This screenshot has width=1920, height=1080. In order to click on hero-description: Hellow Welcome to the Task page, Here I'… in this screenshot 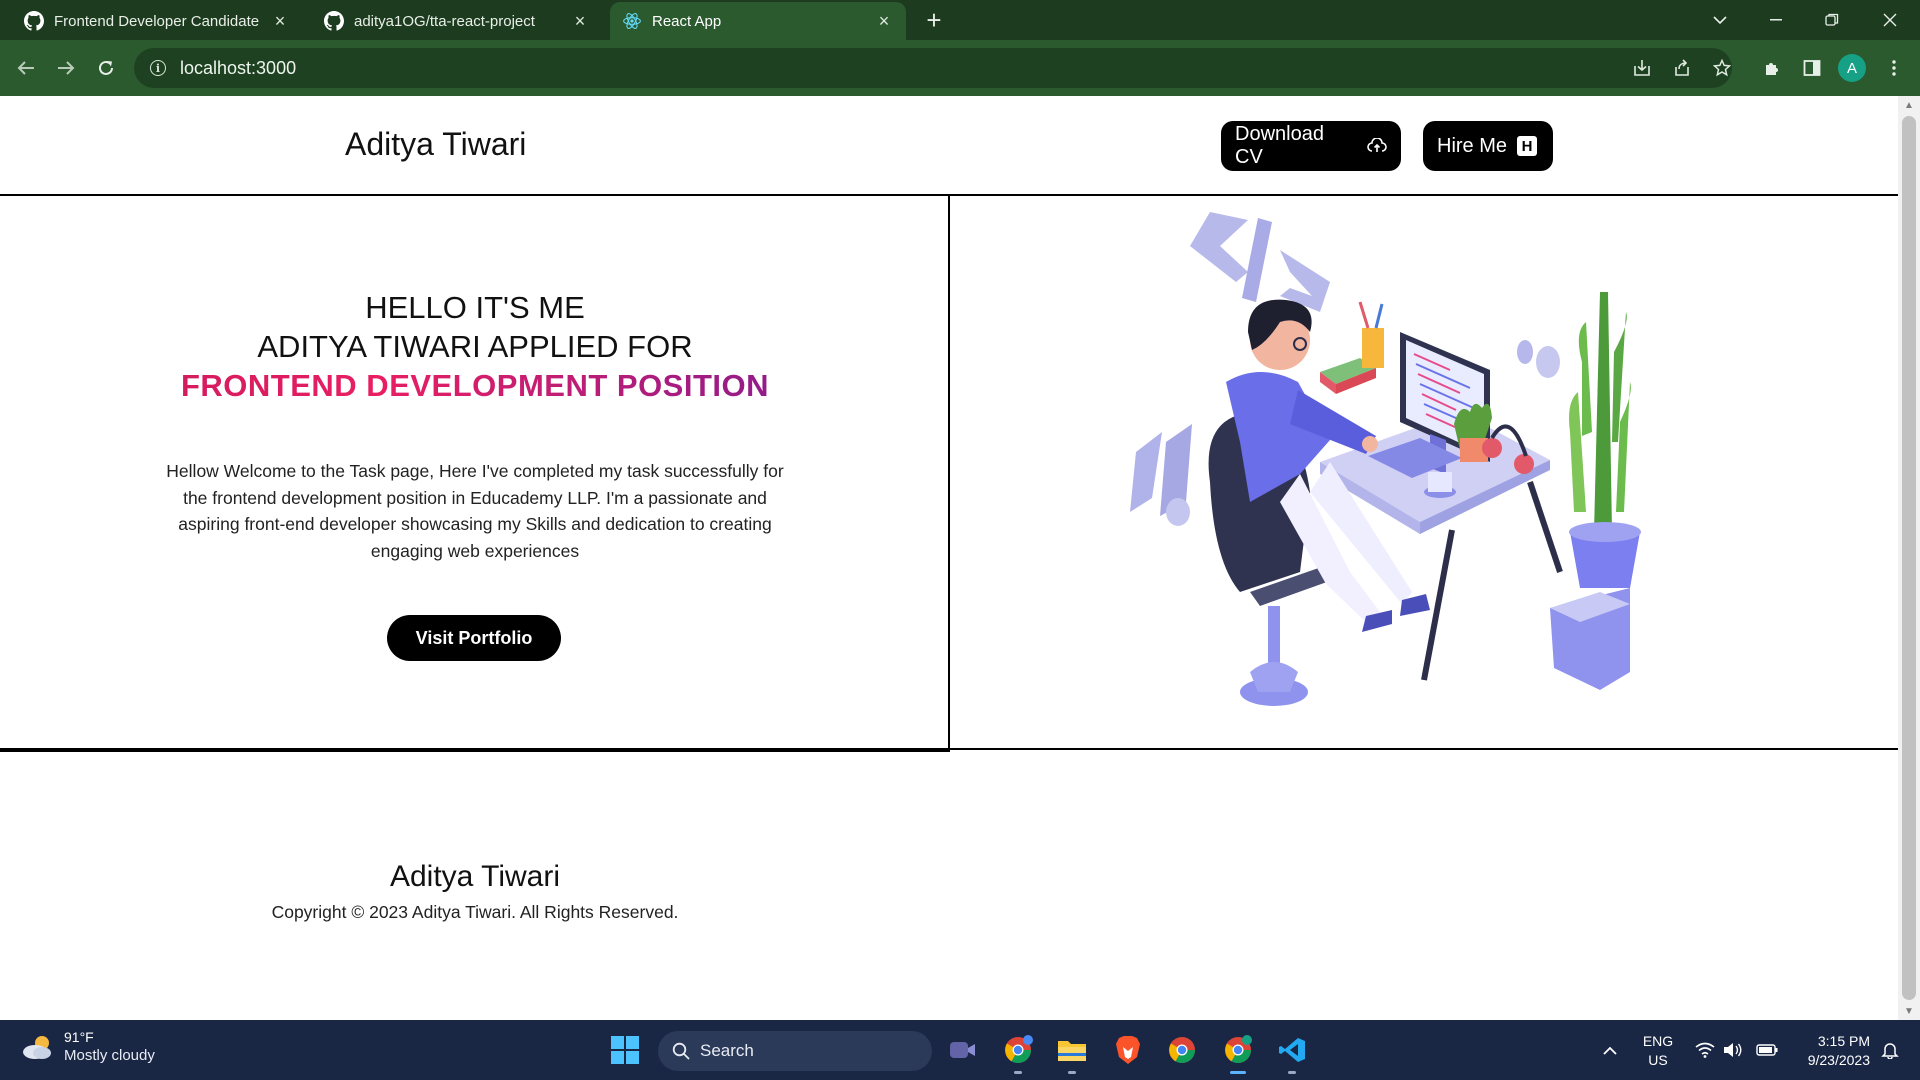, I will do `click(475, 511)`.